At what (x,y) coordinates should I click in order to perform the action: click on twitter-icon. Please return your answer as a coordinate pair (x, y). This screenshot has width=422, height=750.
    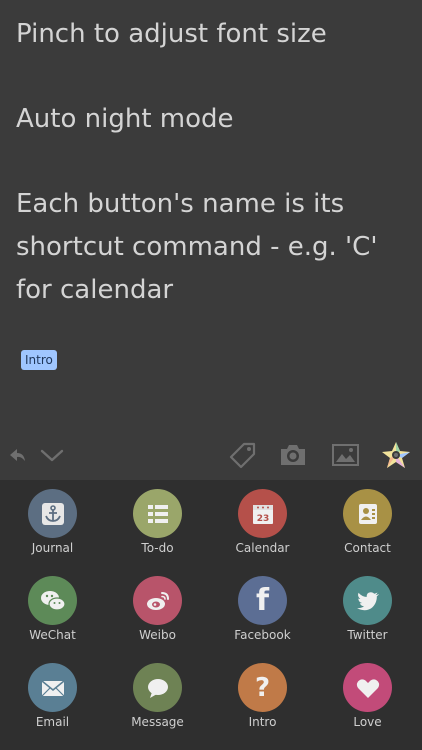
    Looking at the image, I should click on (367, 600).